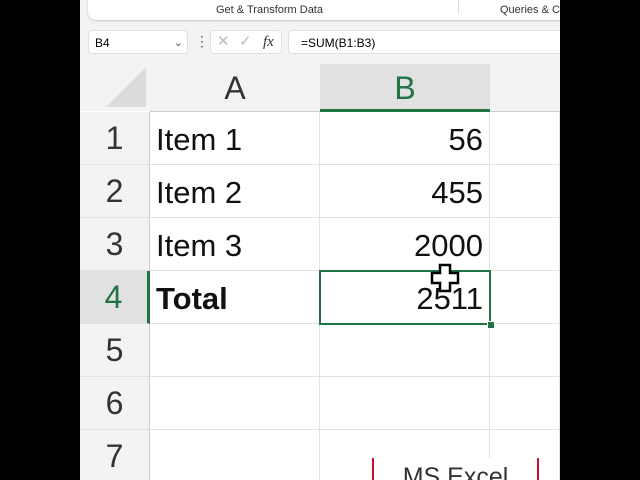 Image resolution: width=640 pixels, height=480 pixels. Describe the element at coordinates (445, 278) in the screenshot. I see `cell-cursor-icon` at that location.